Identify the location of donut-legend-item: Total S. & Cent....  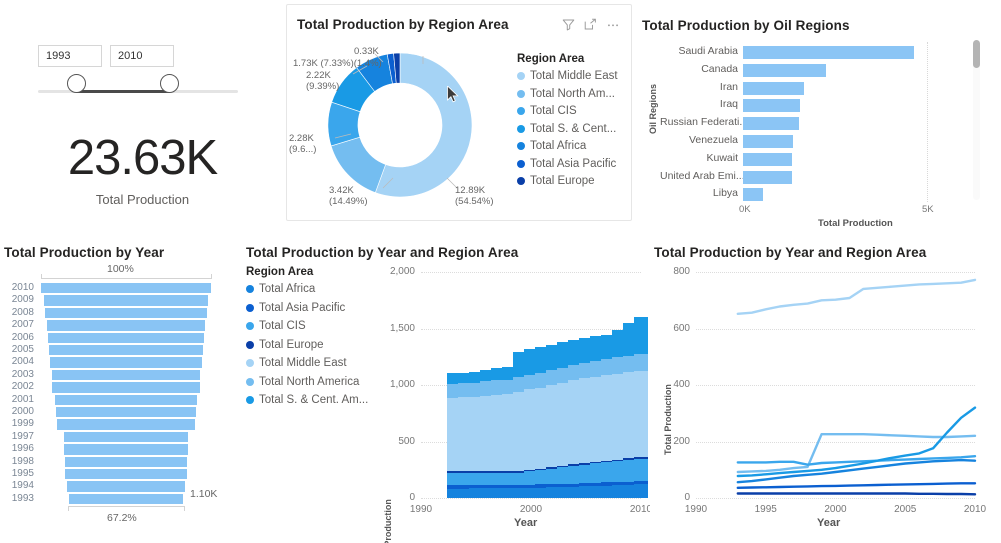
(567, 129).